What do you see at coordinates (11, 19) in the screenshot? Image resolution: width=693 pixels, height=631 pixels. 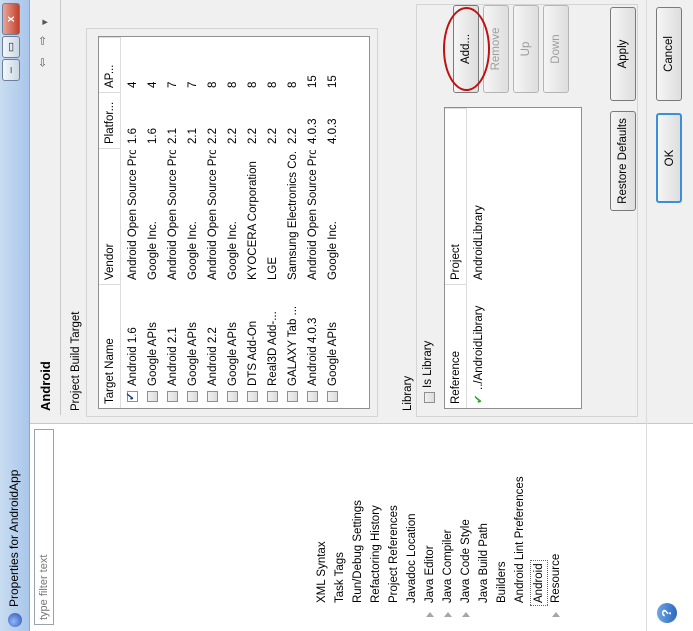 I see `close-button: x` at bounding box center [11, 19].